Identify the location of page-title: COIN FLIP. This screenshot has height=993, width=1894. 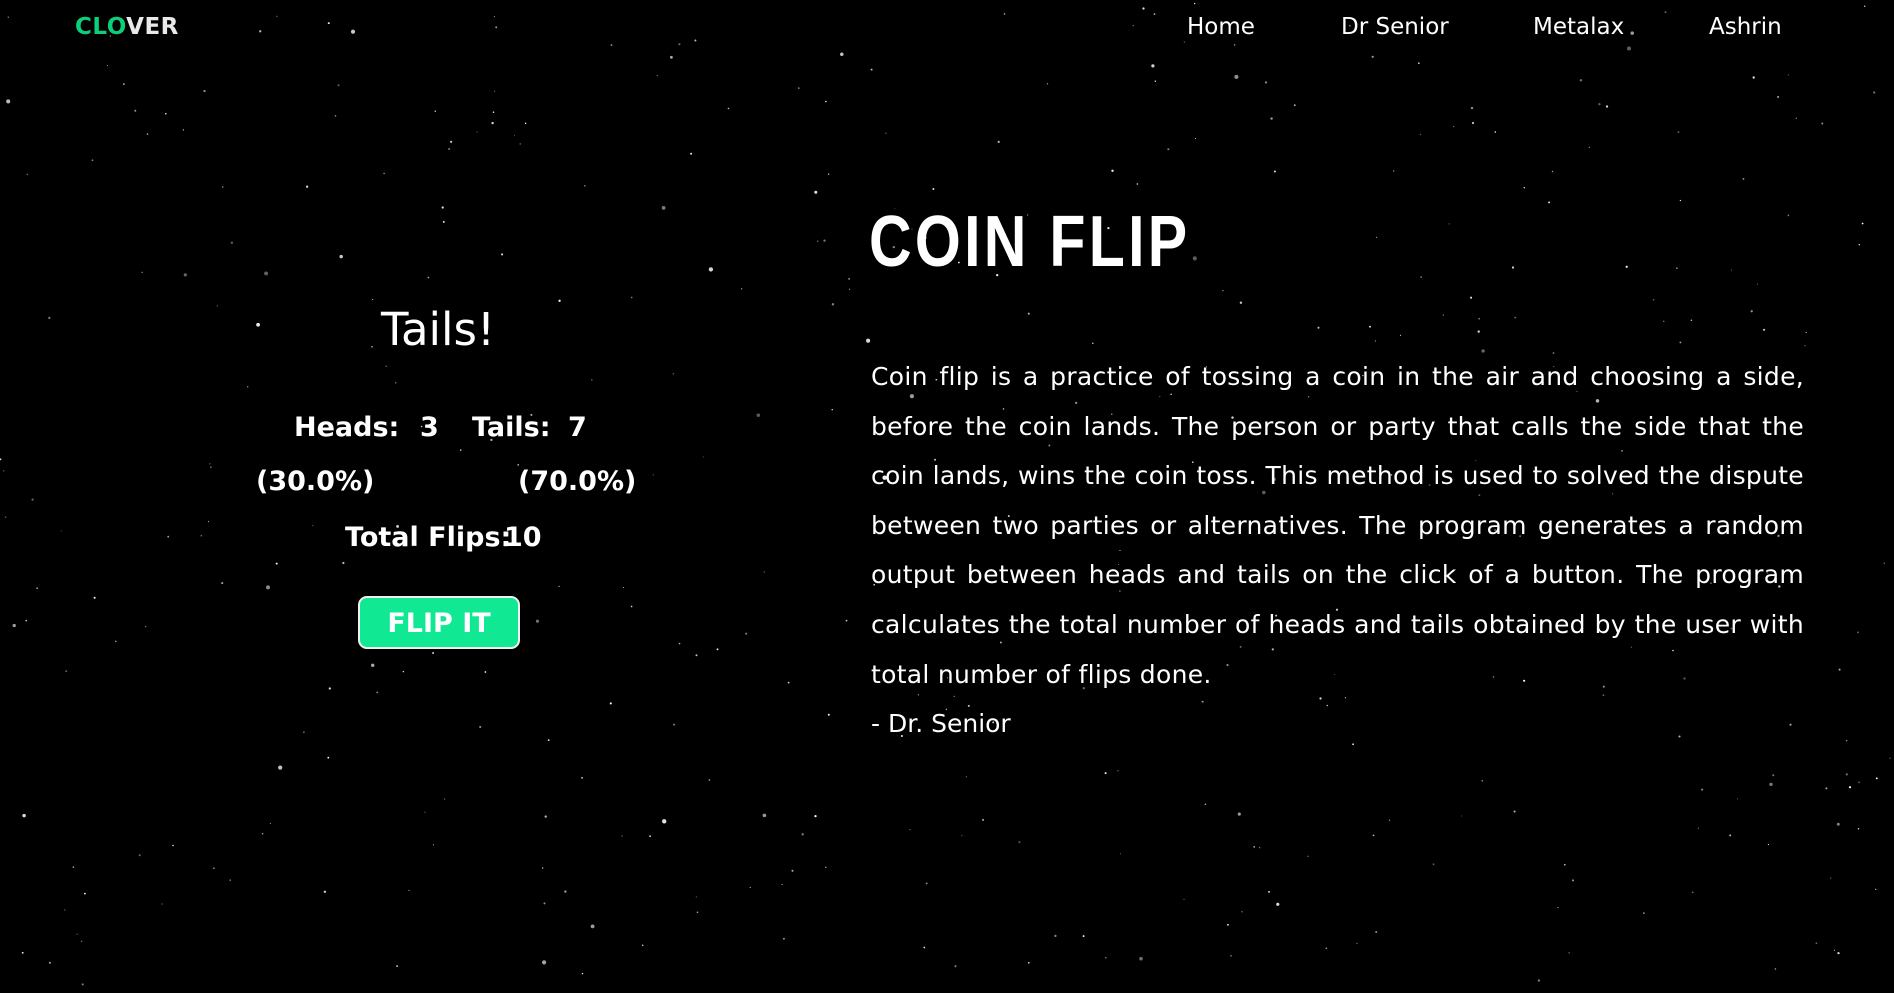
(1030, 242).